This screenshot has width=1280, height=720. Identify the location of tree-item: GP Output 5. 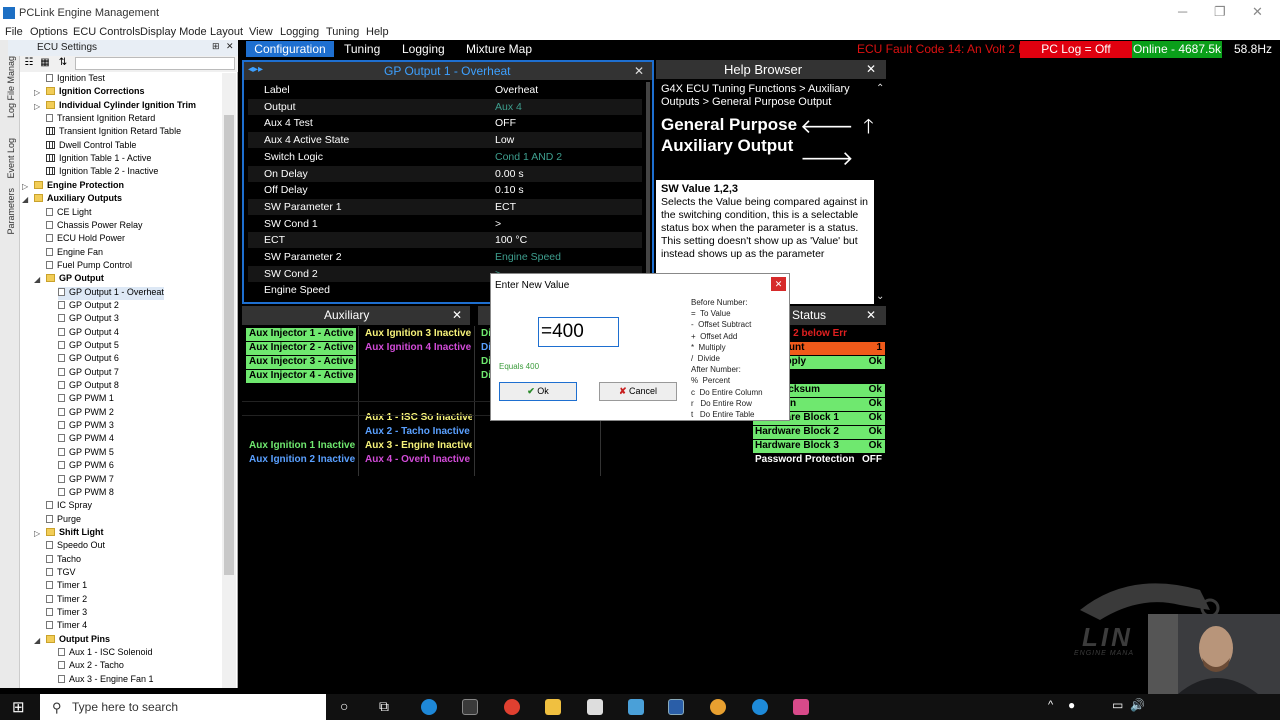
(88, 346).